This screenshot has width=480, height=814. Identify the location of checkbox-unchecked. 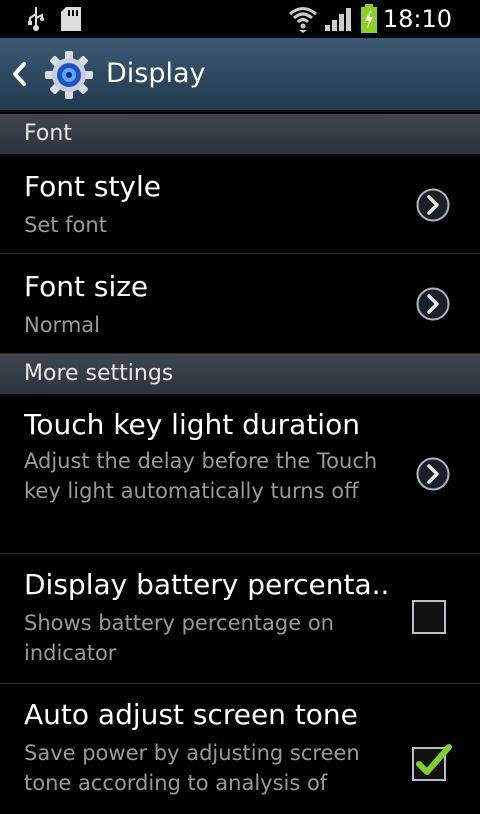
(429, 617).